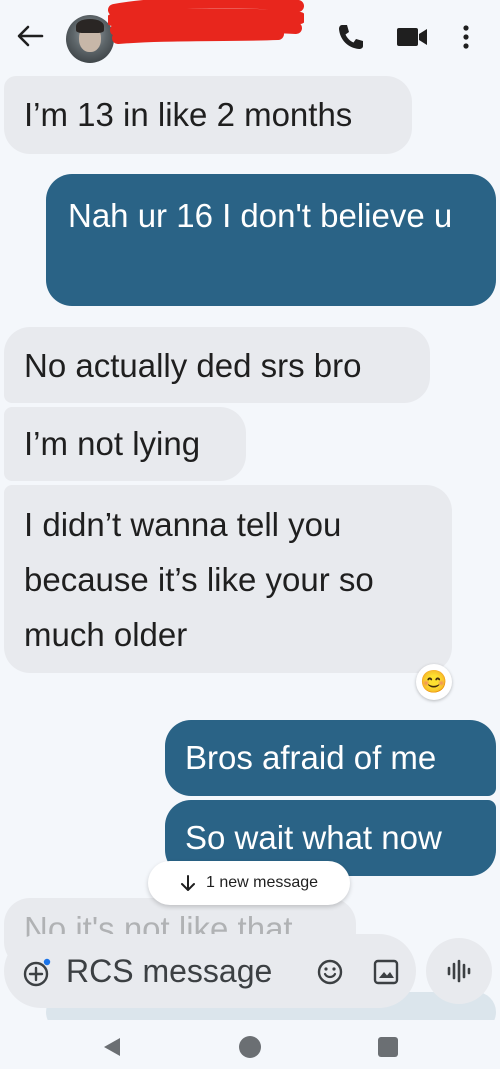 The width and height of the screenshot is (500, 1069). What do you see at coordinates (412, 37) in the screenshot?
I see `video-camera-icon` at bounding box center [412, 37].